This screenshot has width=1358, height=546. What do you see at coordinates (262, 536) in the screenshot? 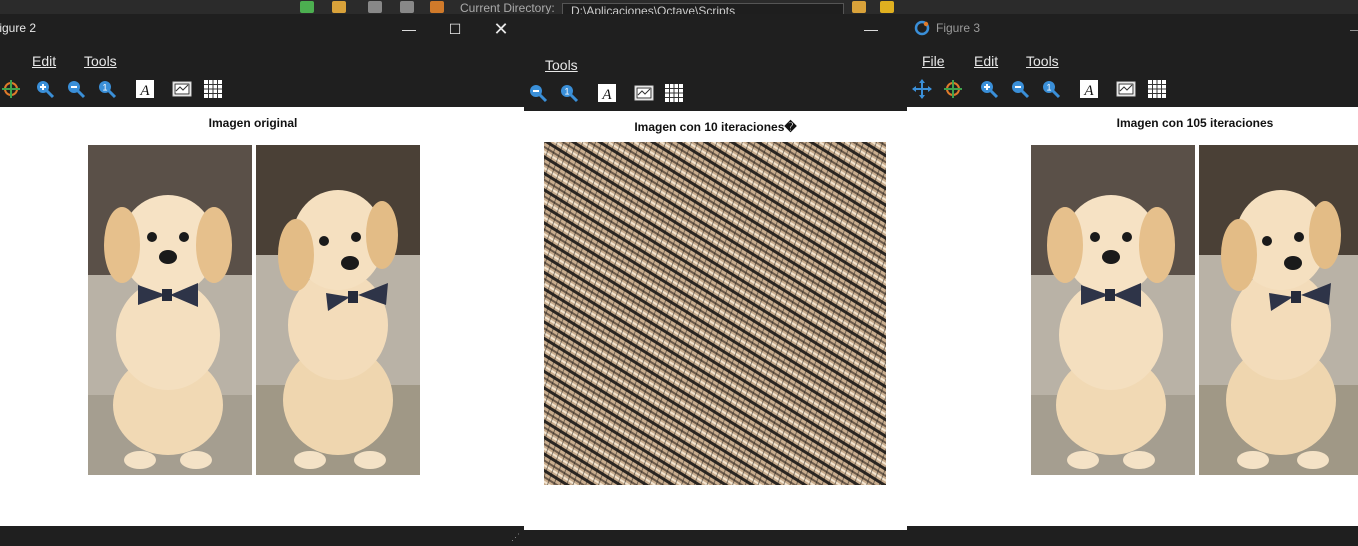
I see `status-bar: ⋰` at bounding box center [262, 536].